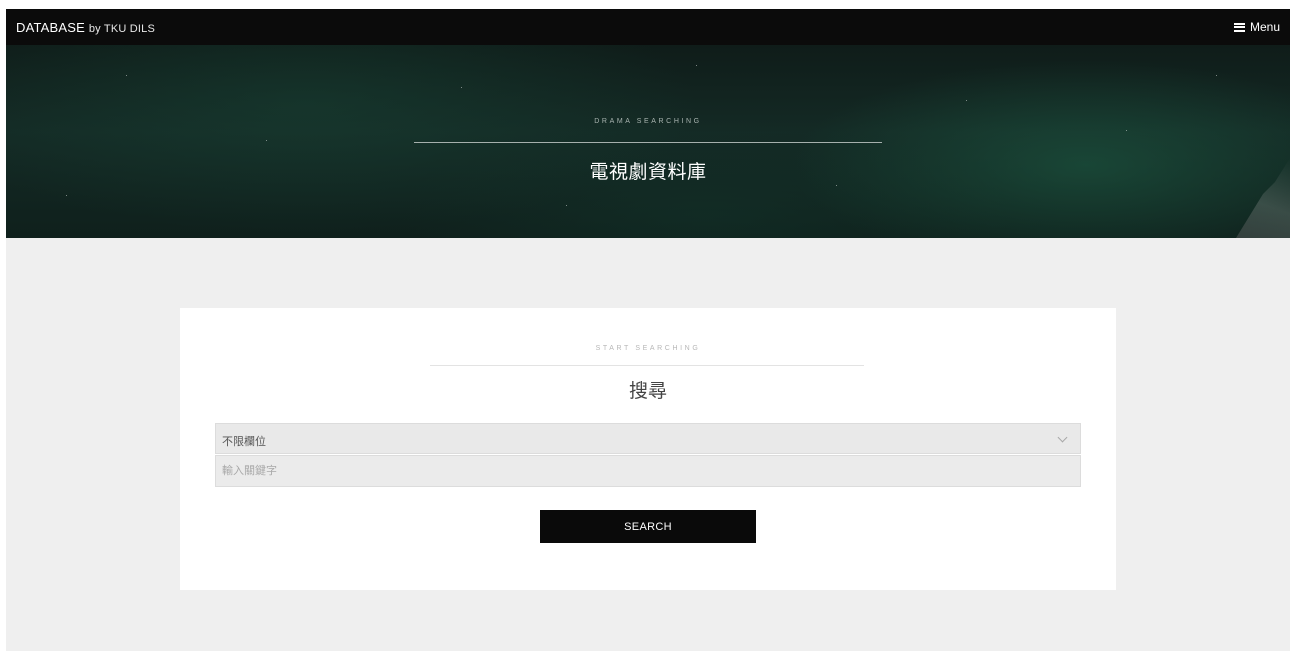  Describe the element at coordinates (648, 172) in the screenshot. I see `hero-title: 電視劇資料庫` at that location.